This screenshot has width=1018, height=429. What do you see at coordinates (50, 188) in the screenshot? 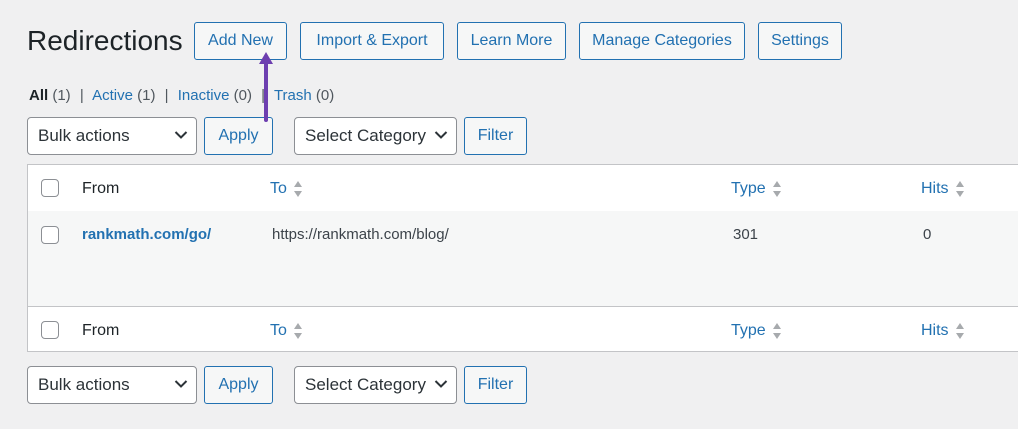
I see `select-all-checkbox` at bounding box center [50, 188].